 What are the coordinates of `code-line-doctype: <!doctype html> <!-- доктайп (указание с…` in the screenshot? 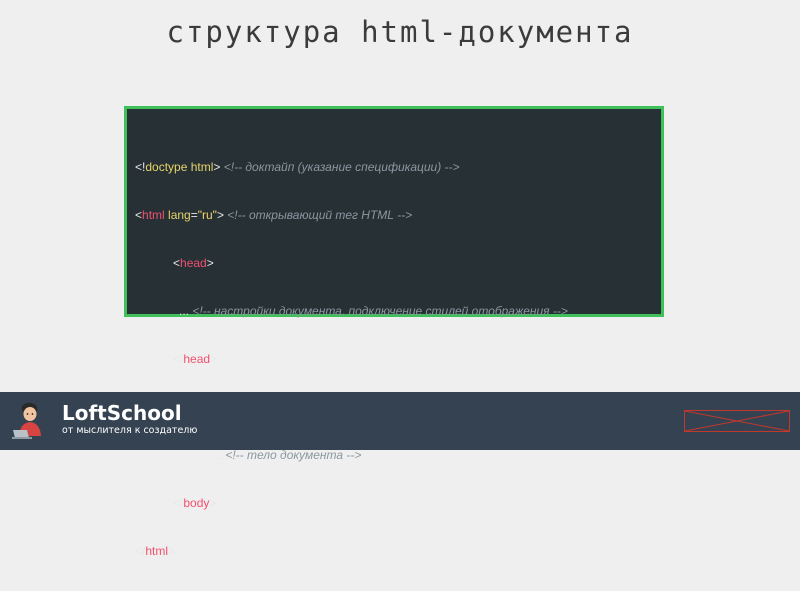 It's located at (351, 167).